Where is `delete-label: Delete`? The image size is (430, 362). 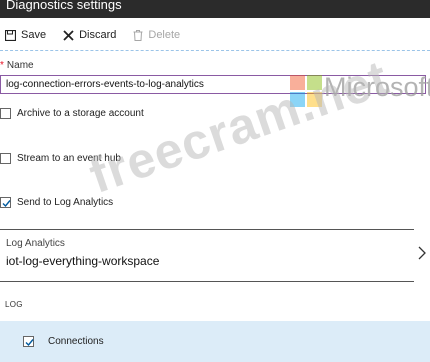 delete-label: Delete is located at coordinates (164, 35).